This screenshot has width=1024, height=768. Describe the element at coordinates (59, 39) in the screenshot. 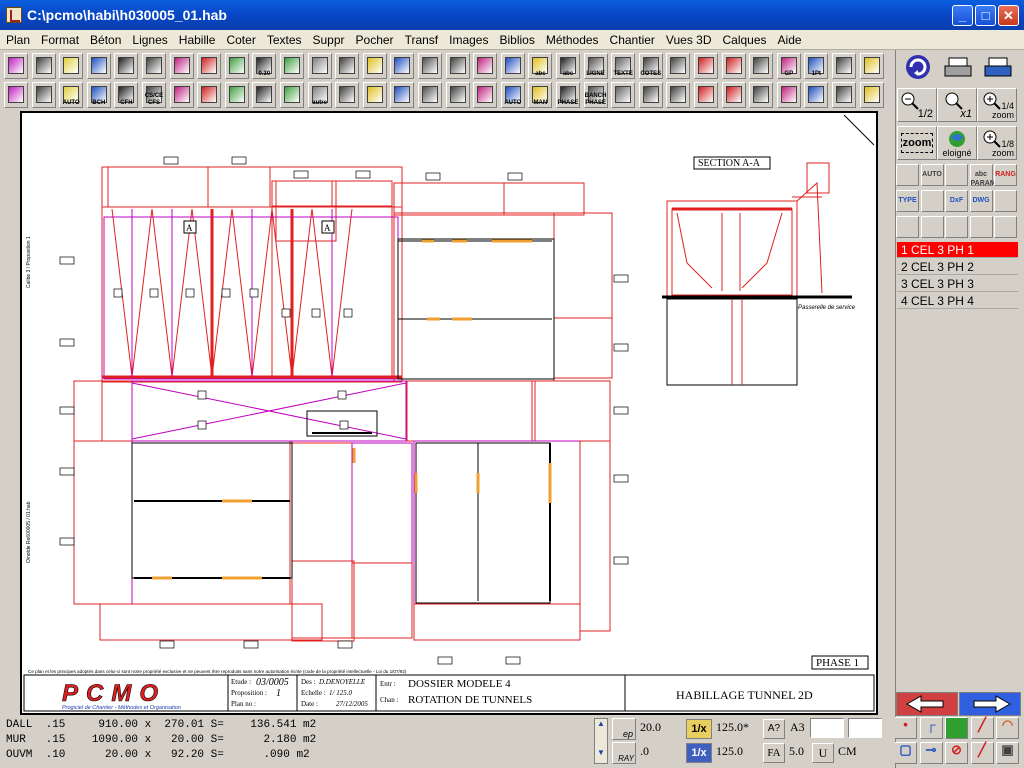

I see `menu-format: Format` at that location.